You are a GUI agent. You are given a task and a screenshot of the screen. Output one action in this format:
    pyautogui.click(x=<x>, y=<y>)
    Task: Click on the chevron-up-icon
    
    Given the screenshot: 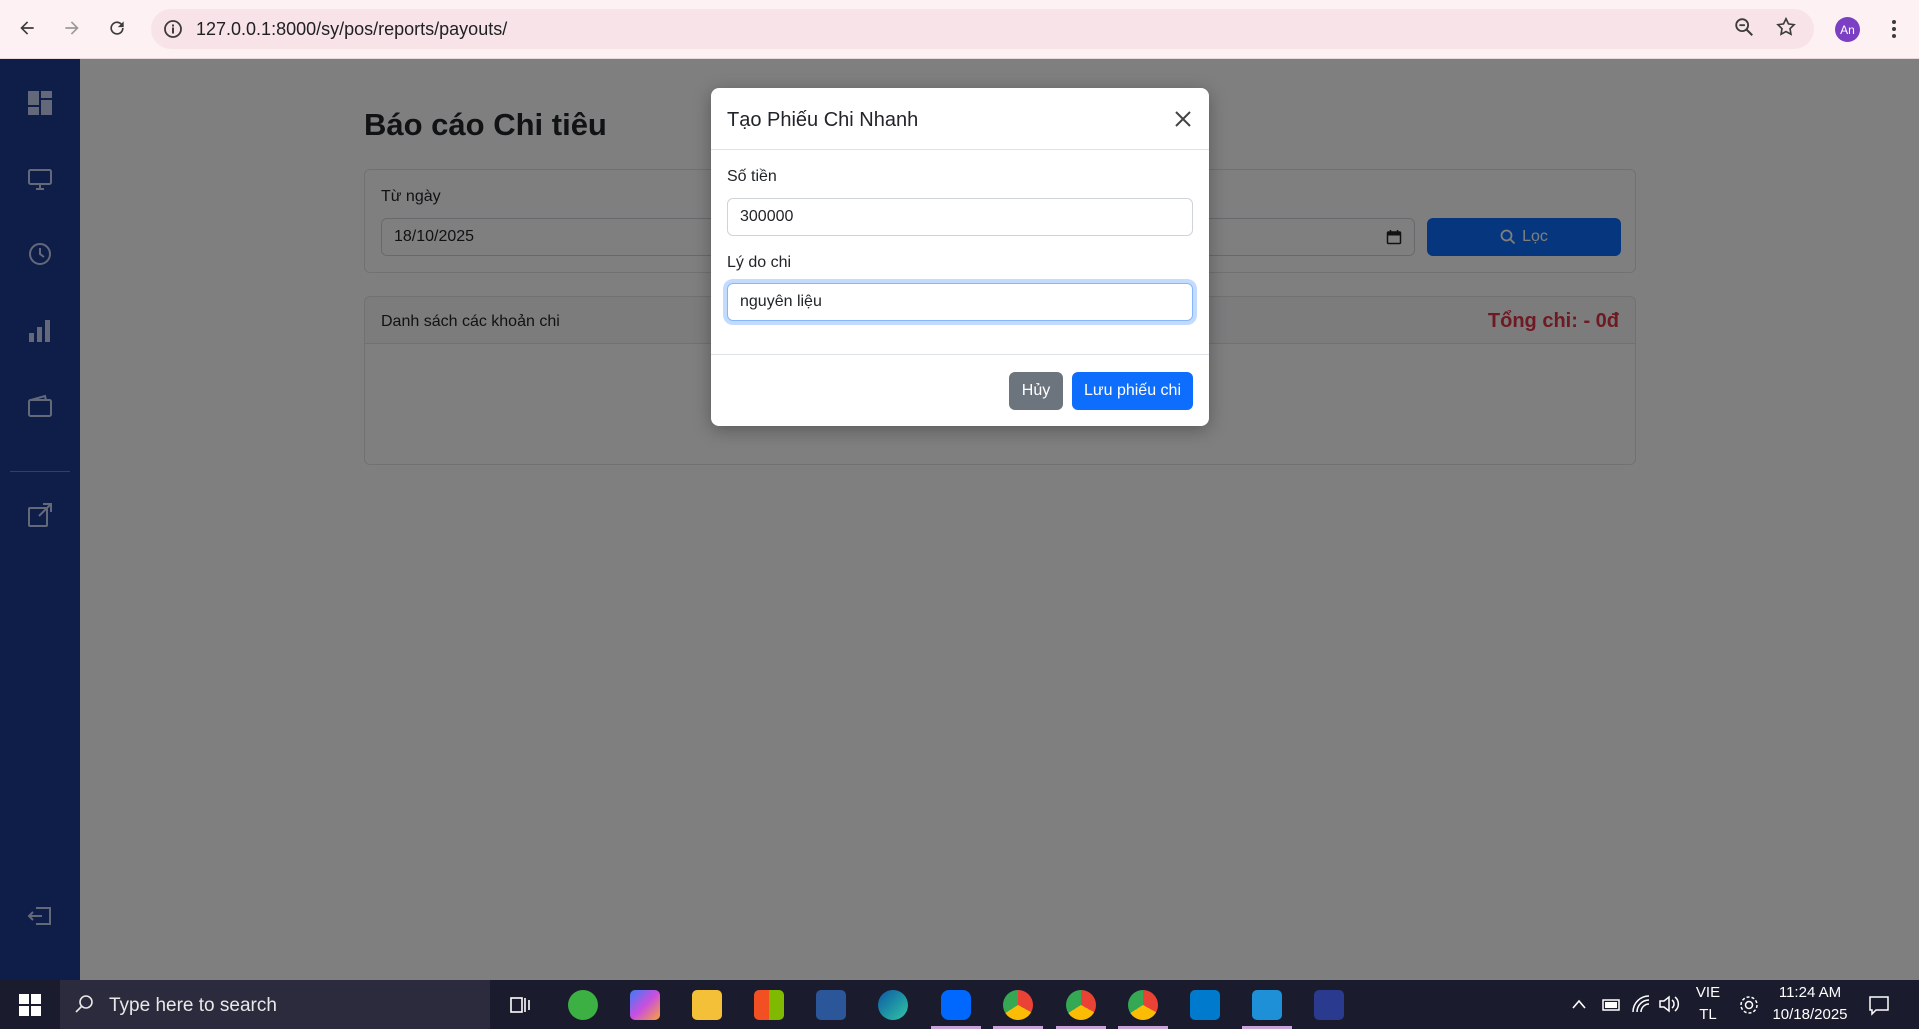 What is the action you would take?
    pyautogui.click(x=1579, y=1004)
    